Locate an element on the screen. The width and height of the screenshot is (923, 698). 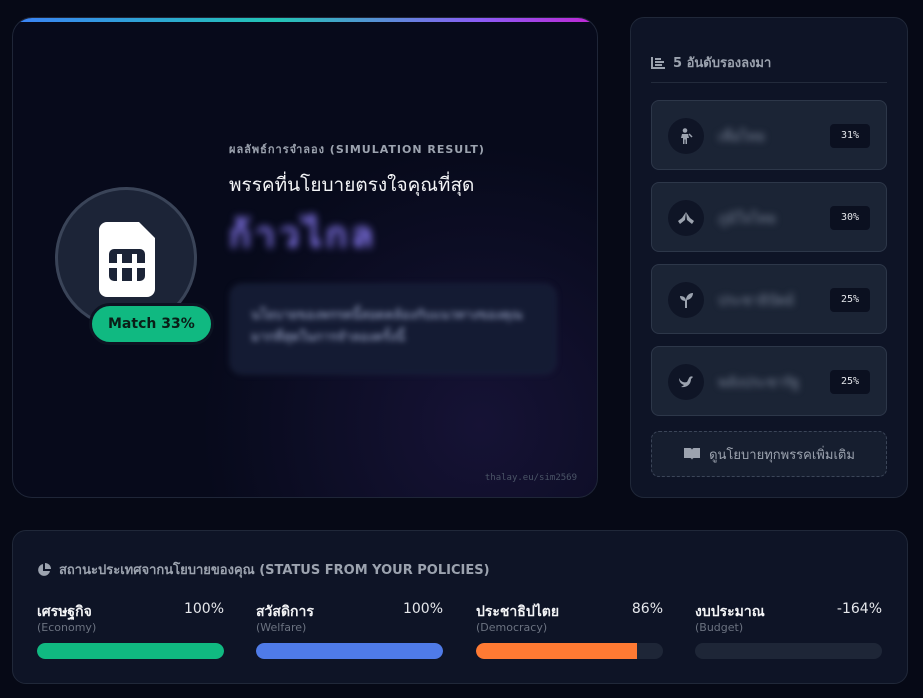
pie-chart-icon is located at coordinates (44, 569).